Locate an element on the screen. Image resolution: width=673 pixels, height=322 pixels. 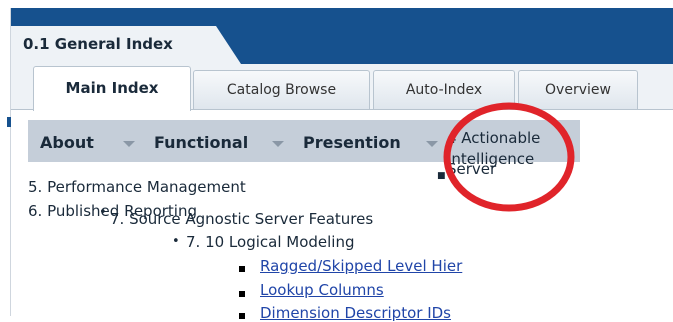
list-item-logical-modeling: 7. 10 Logical Modeling is located at coordinates (270, 242).